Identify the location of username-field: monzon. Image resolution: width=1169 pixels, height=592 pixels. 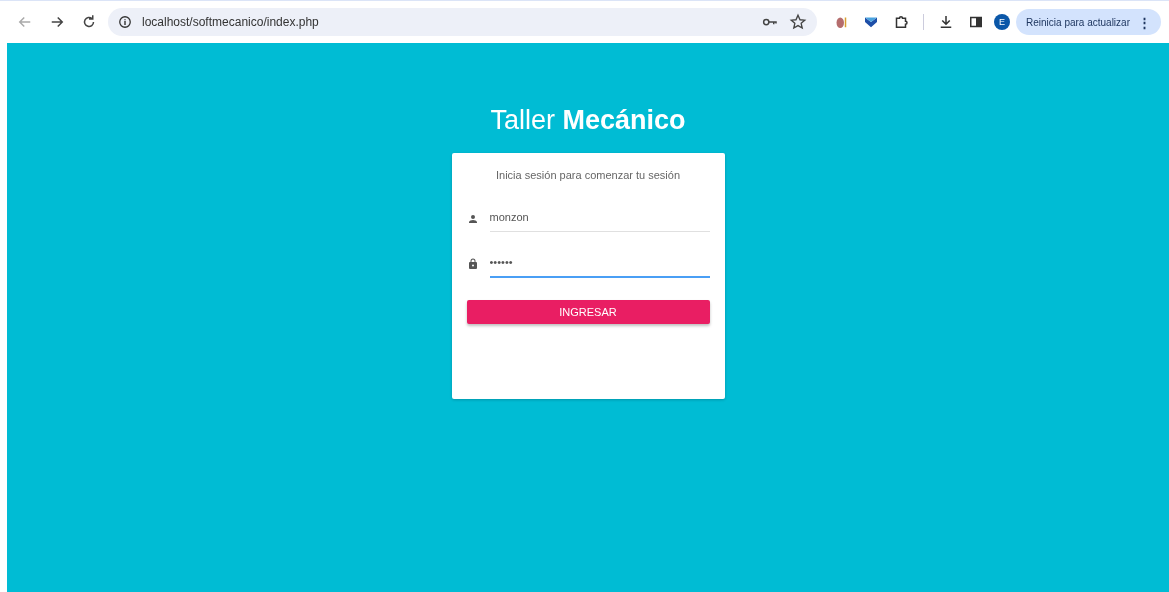
(599, 218).